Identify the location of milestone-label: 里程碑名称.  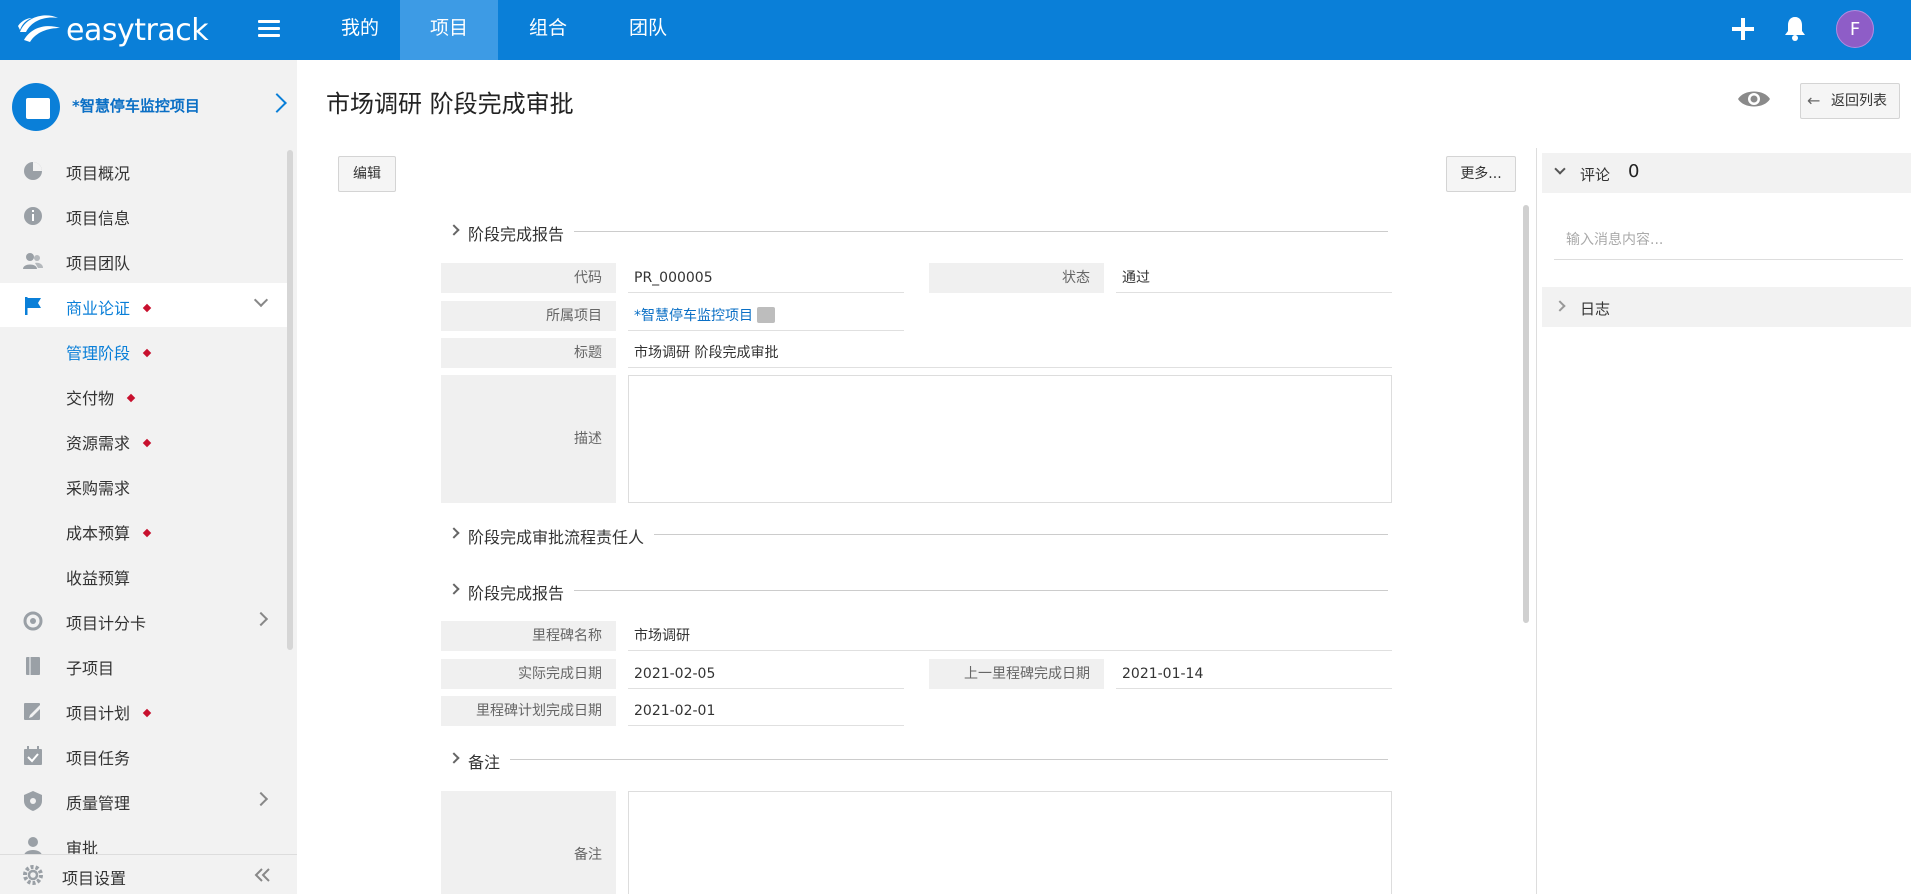
(528, 636).